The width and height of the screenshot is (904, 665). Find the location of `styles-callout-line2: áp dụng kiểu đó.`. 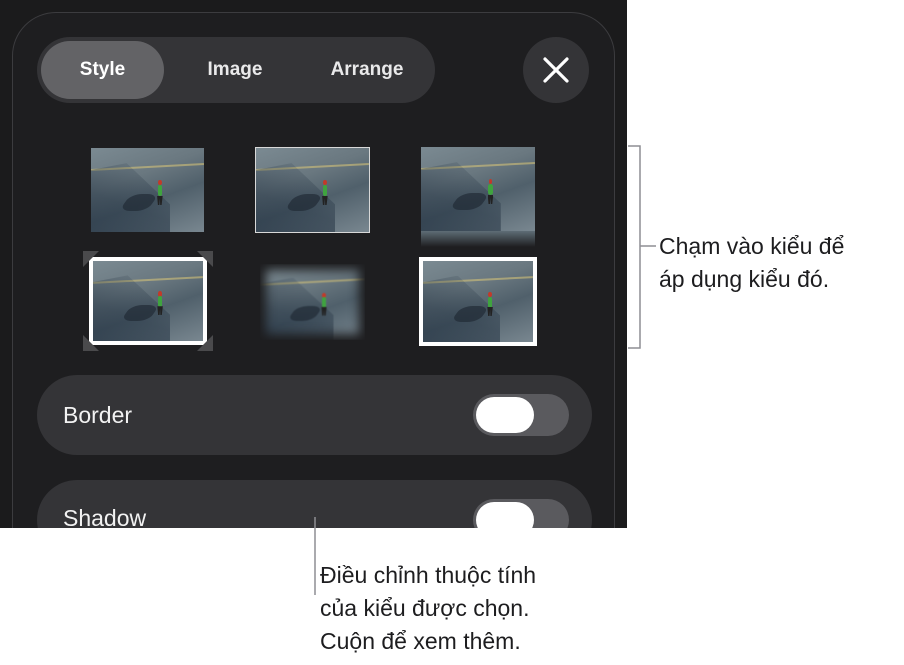

styles-callout-line2: áp dụng kiểu đó. is located at coordinates (744, 279).